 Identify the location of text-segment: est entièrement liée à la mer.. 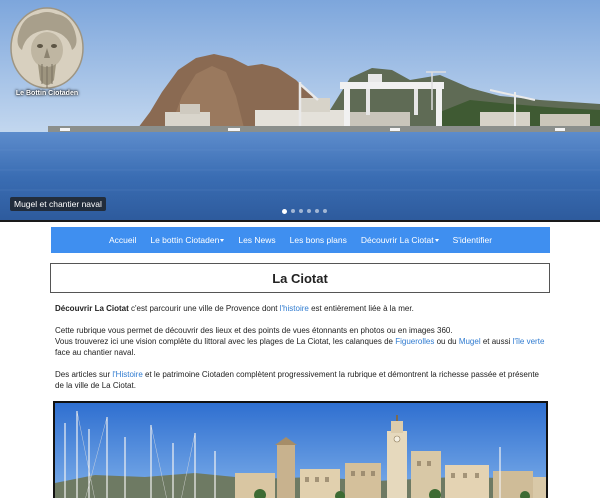
(361, 308).